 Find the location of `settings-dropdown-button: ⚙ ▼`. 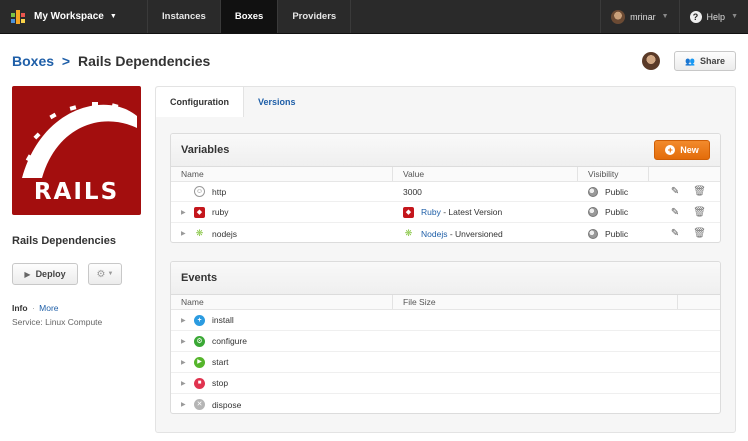

settings-dropdown-button: ⚙ ▼ is located at coordinates (105, 274).